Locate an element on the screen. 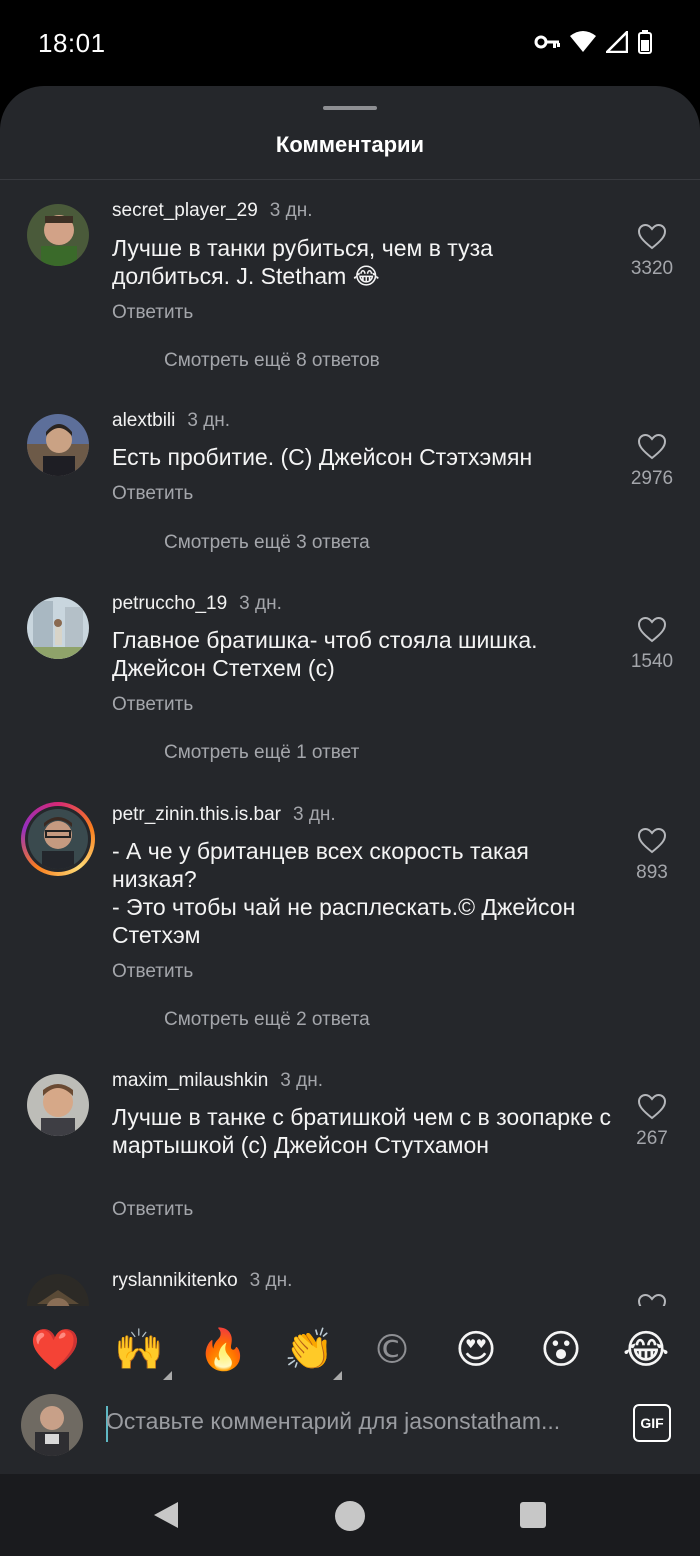 The width and height of the screenshot is (700, 1556). view-more-replies: Смотреть ещё 1 ответ is located at coordinates (261, 753).